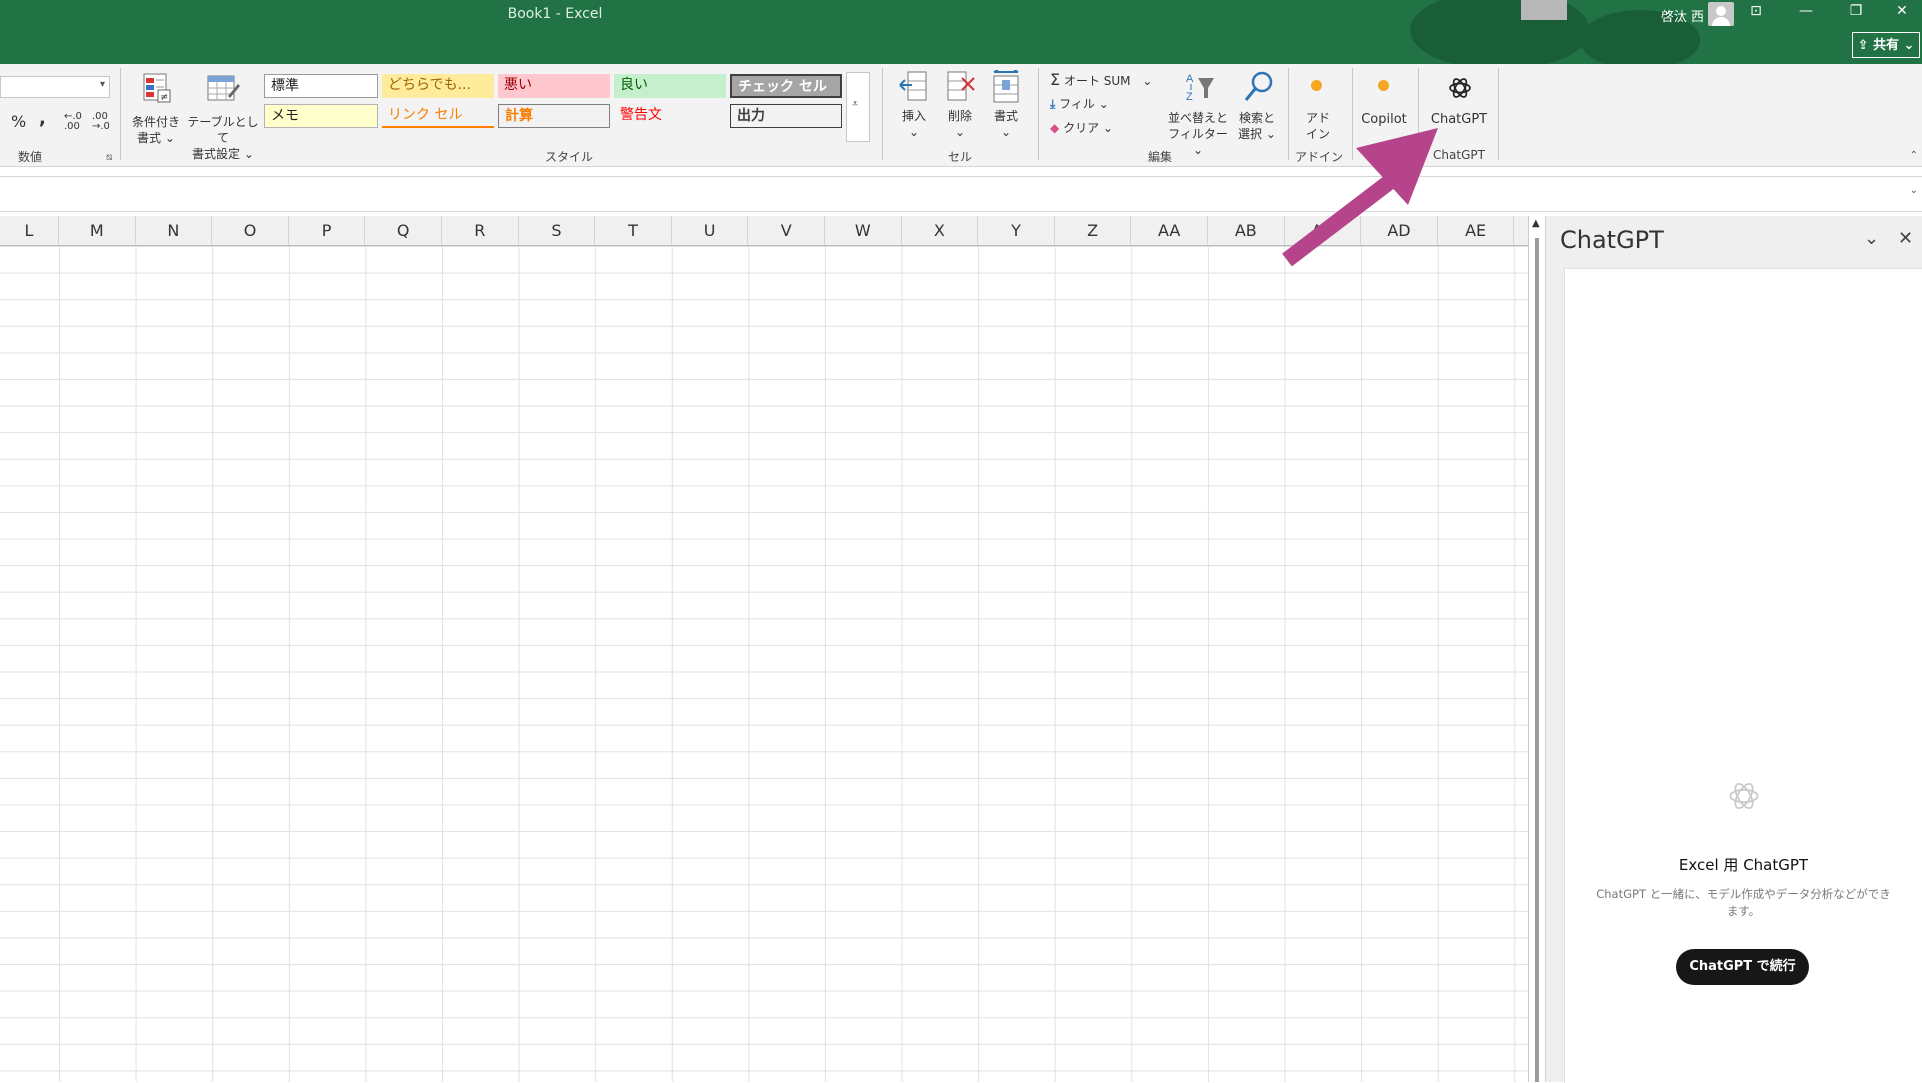 This screenshot has width=1922, height=1083. I want to click on add-ins-button: アド イン, so click(1318, 106).